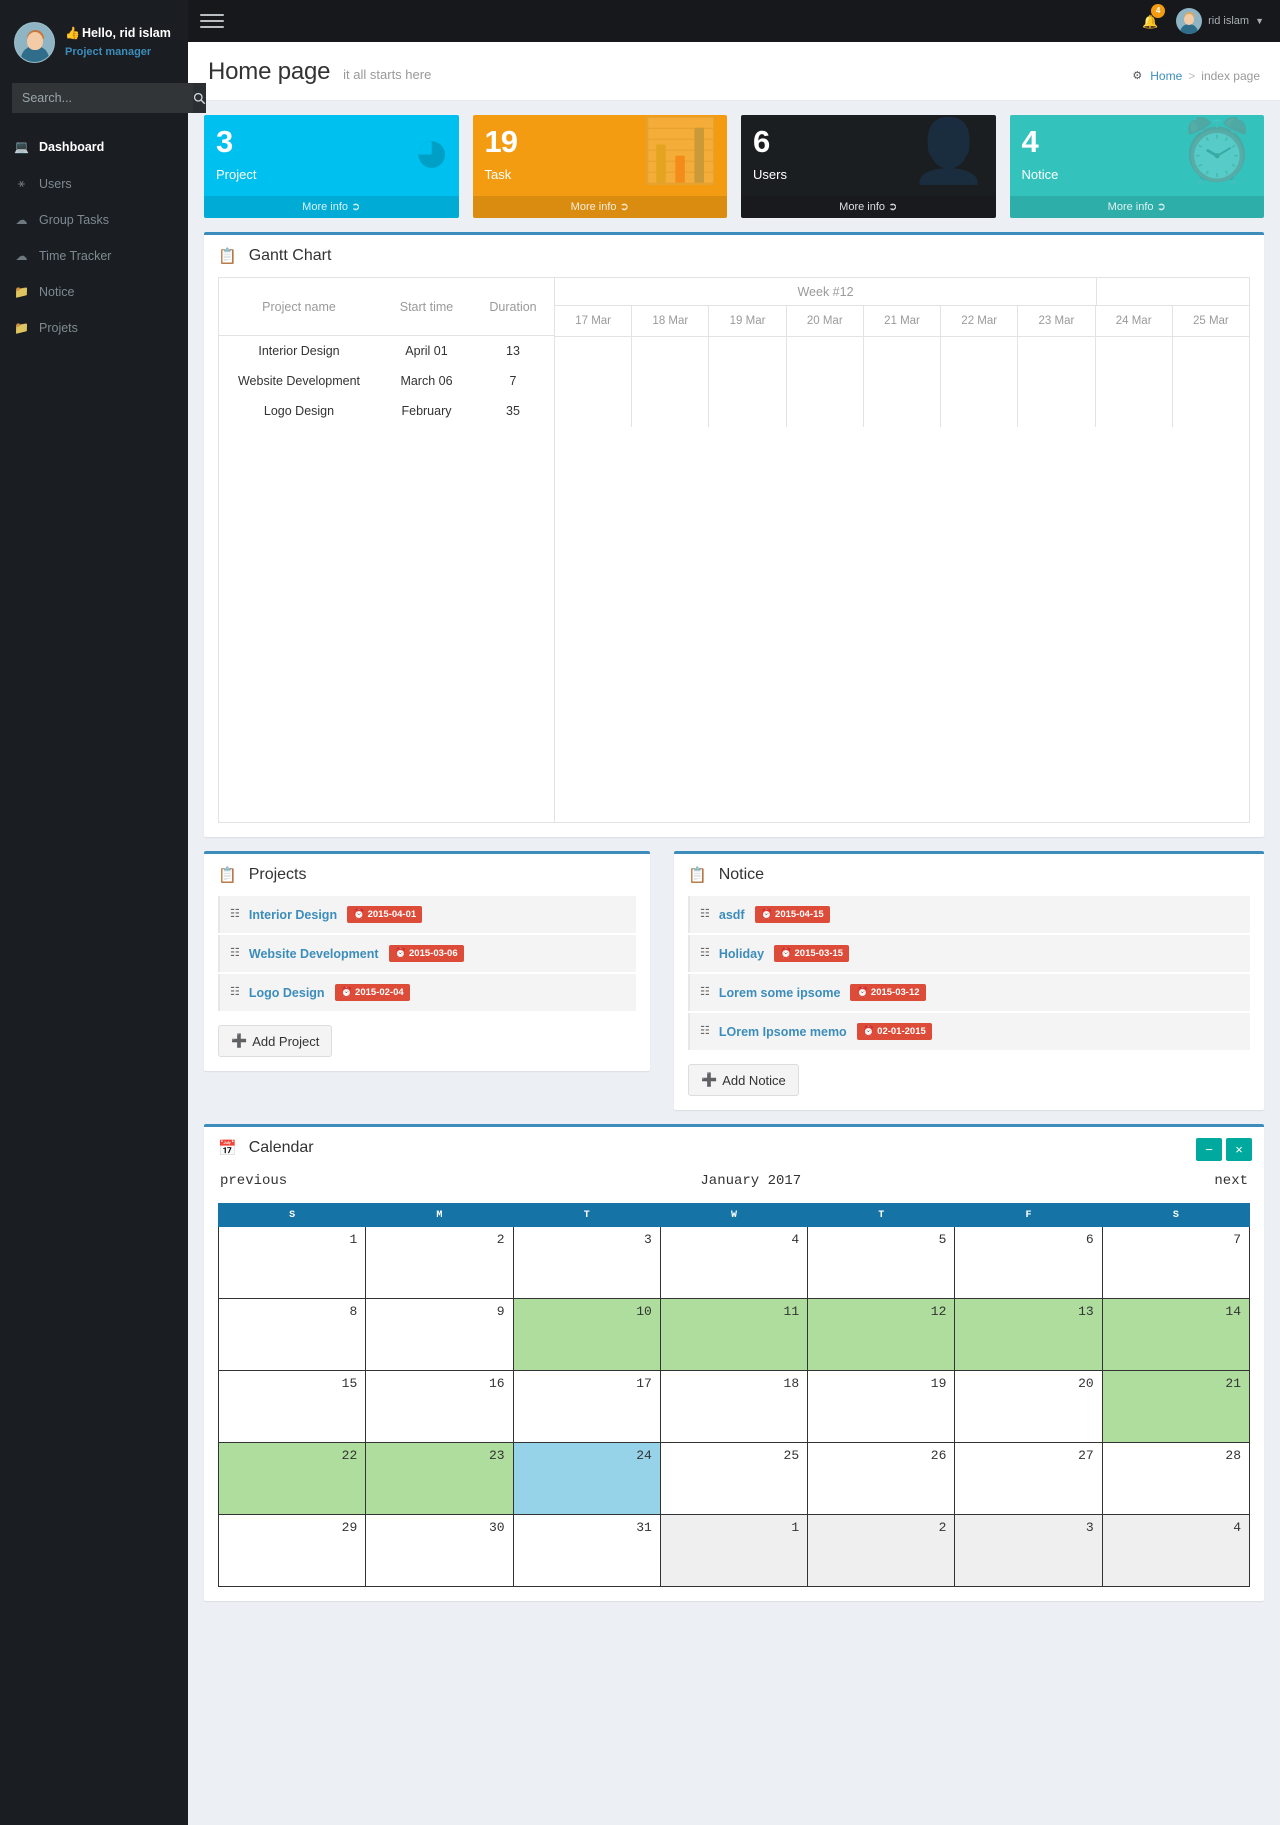  Describe the element at coordinates (94, 183) in the screenshot. I see `sidebar-item-users: ⚹ Users` at that location.